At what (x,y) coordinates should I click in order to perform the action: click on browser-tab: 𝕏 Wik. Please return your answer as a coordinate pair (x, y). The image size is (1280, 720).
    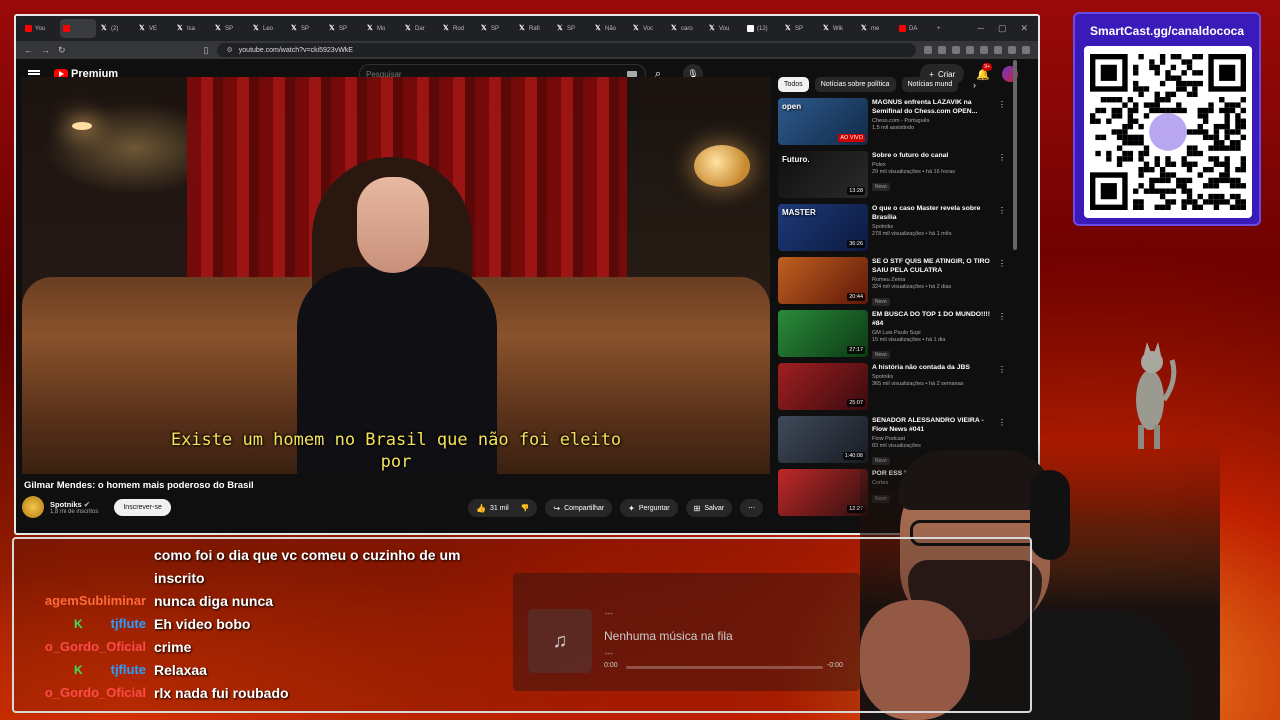
    Looking at the image, I should click on (838, 28).